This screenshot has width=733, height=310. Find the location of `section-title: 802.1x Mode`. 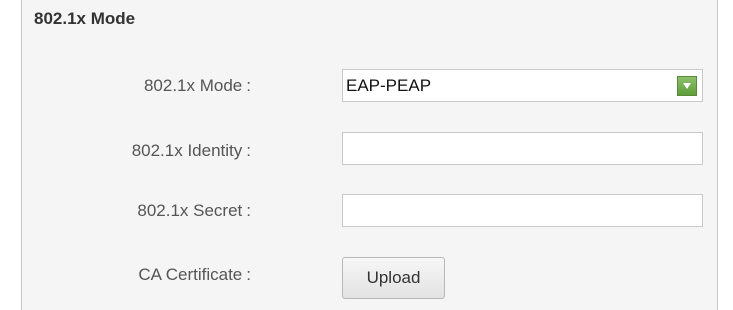

section-title: 802.1x Mode is located at coordinates (85, 18).